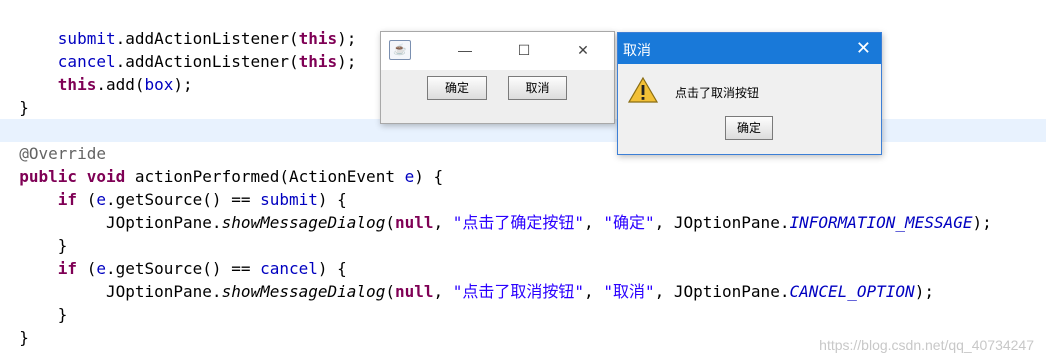 Image resolution: width=1046 pixels, height=359 pixels. What do you see at coordinates (852, 291) in the screenshot?
I see `code-token: CANCEL_OPTION` at bounding box center [852, 291].